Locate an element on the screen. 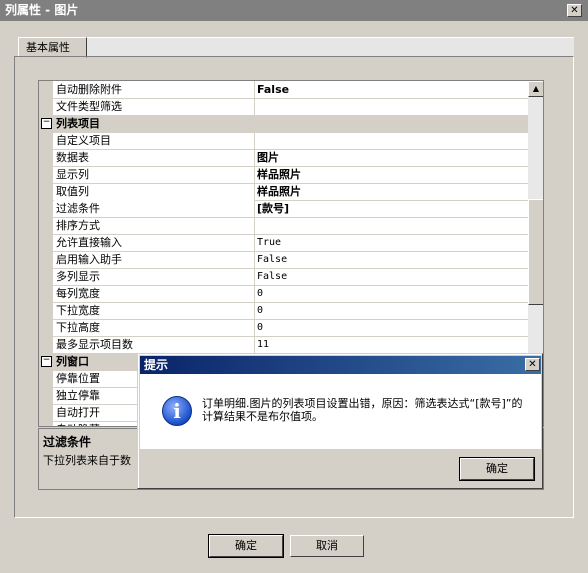 Image resolution: width=588 pixels, height=573 pixels. property-label: 最多显示项目数 is located at coordinates (94, 344).